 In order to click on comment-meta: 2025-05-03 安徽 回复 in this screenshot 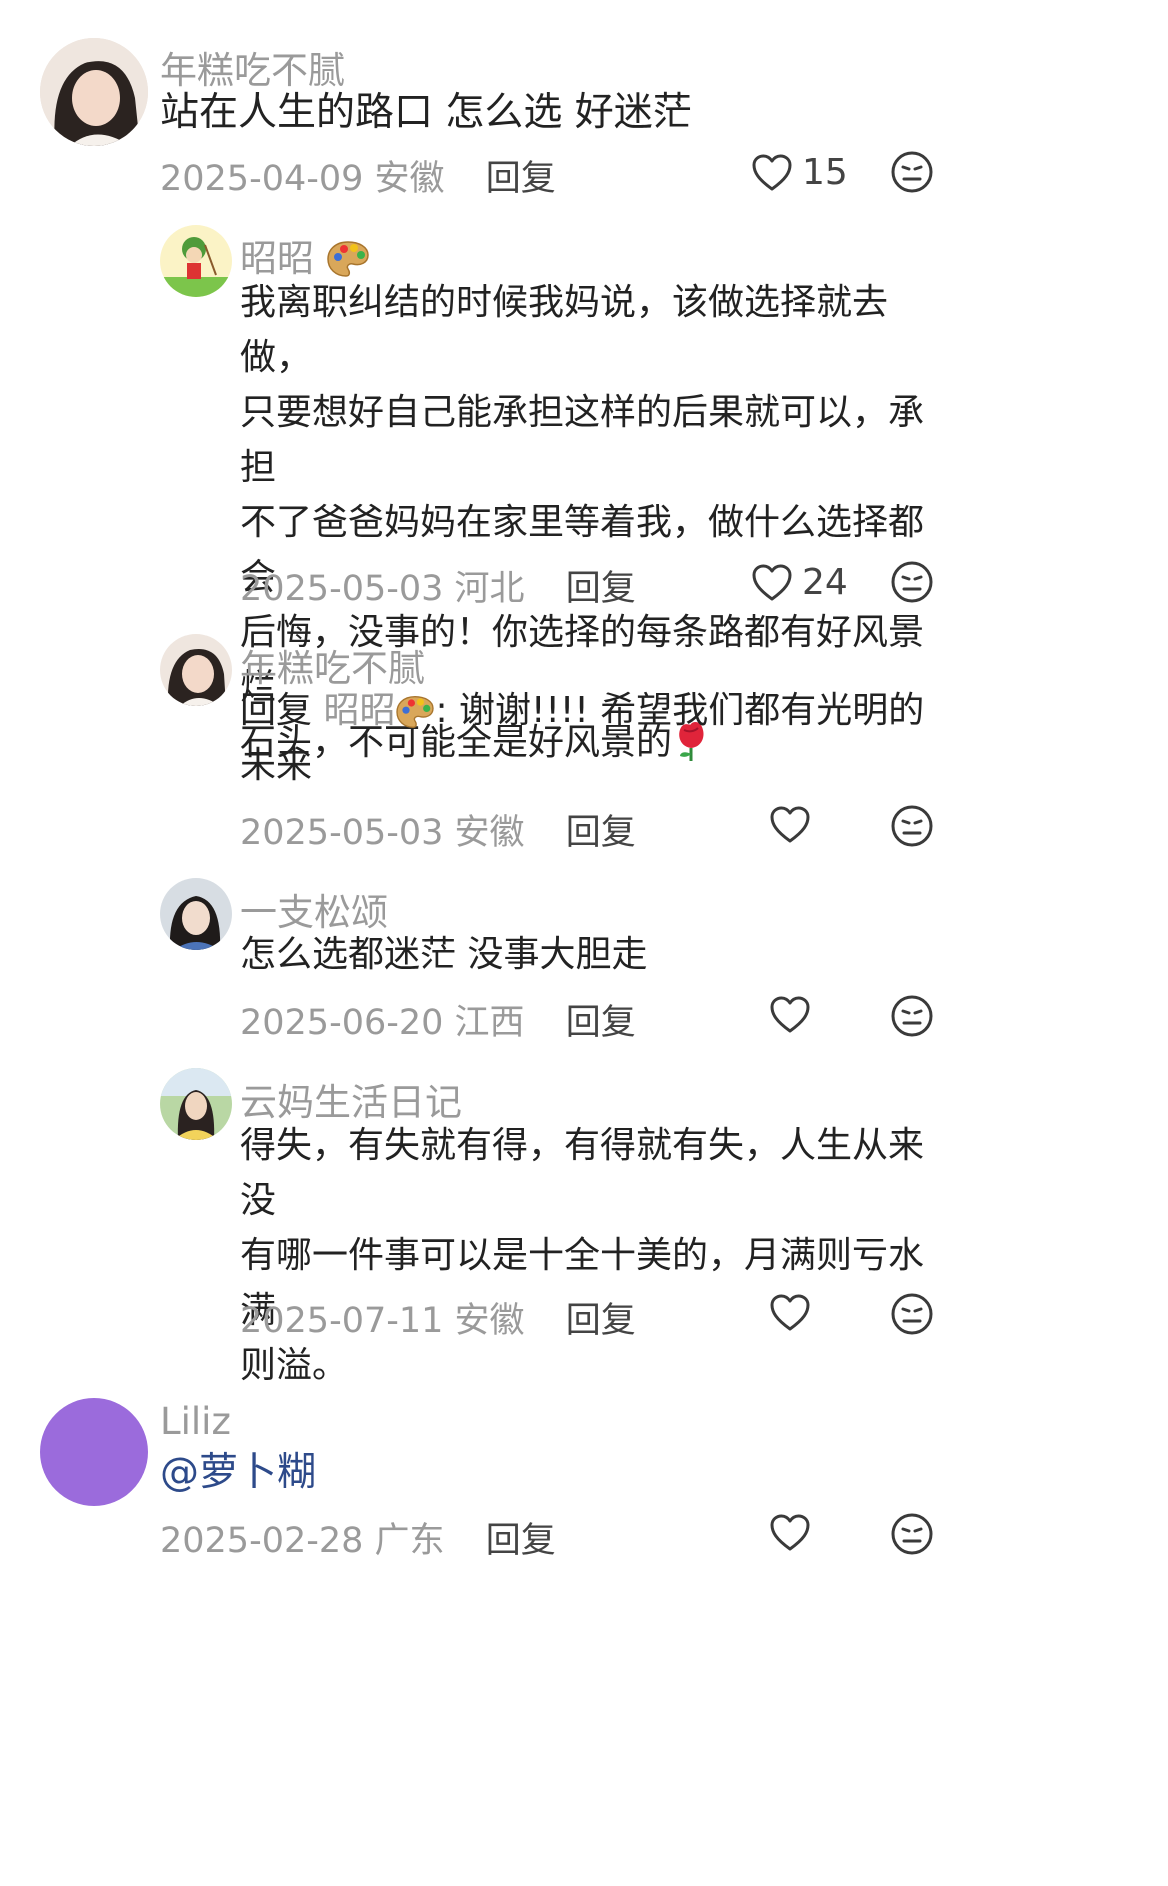, I will do `click(438, 829)`.